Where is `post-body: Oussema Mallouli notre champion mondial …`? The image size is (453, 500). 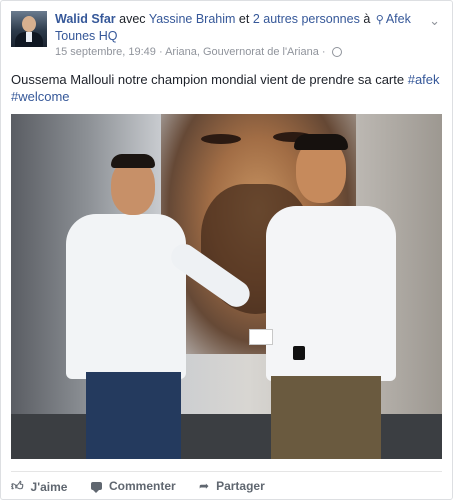 post-body: Oussema Mallouli notre champion mondial … is located at coordinates (208, 79).